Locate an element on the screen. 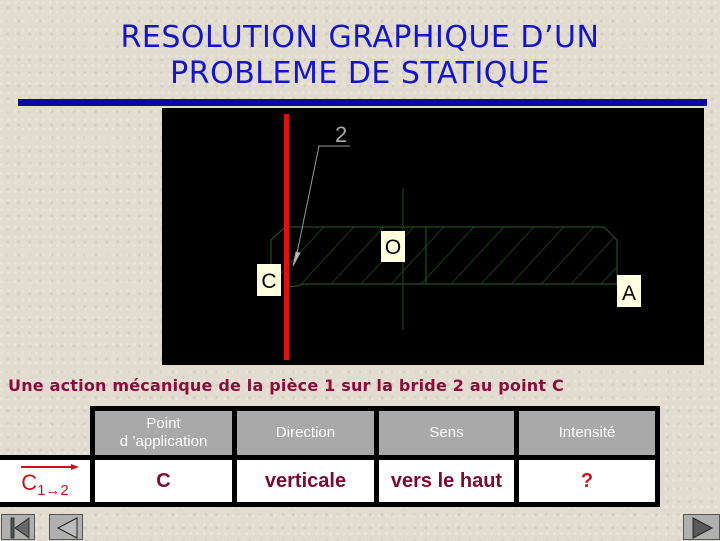 Image resolution: width=720 pixels, height=541 pixels. bride-part is located at coordinates (444, 259).